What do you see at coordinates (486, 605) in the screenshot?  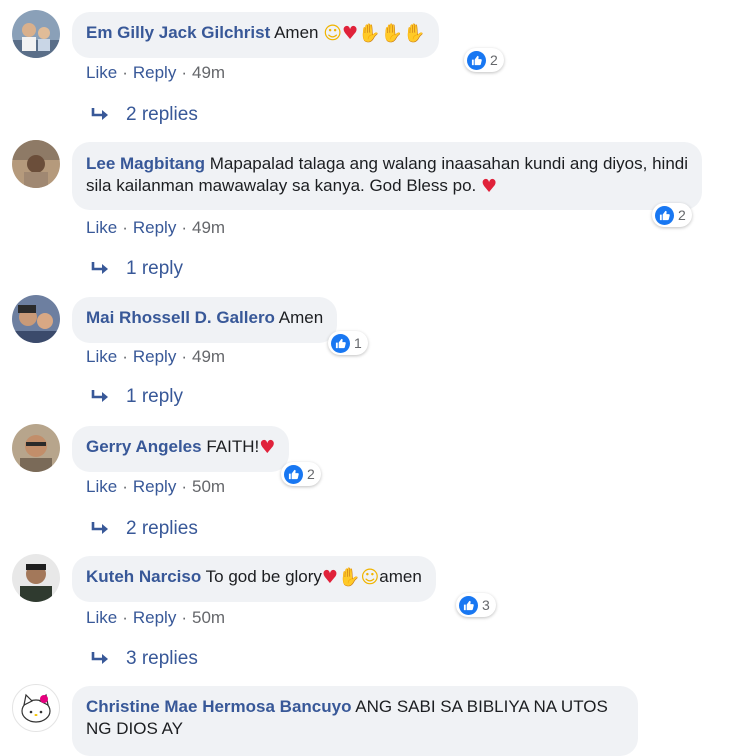 I see `reaction-count-label: 3` at bounding box center [486, 605].